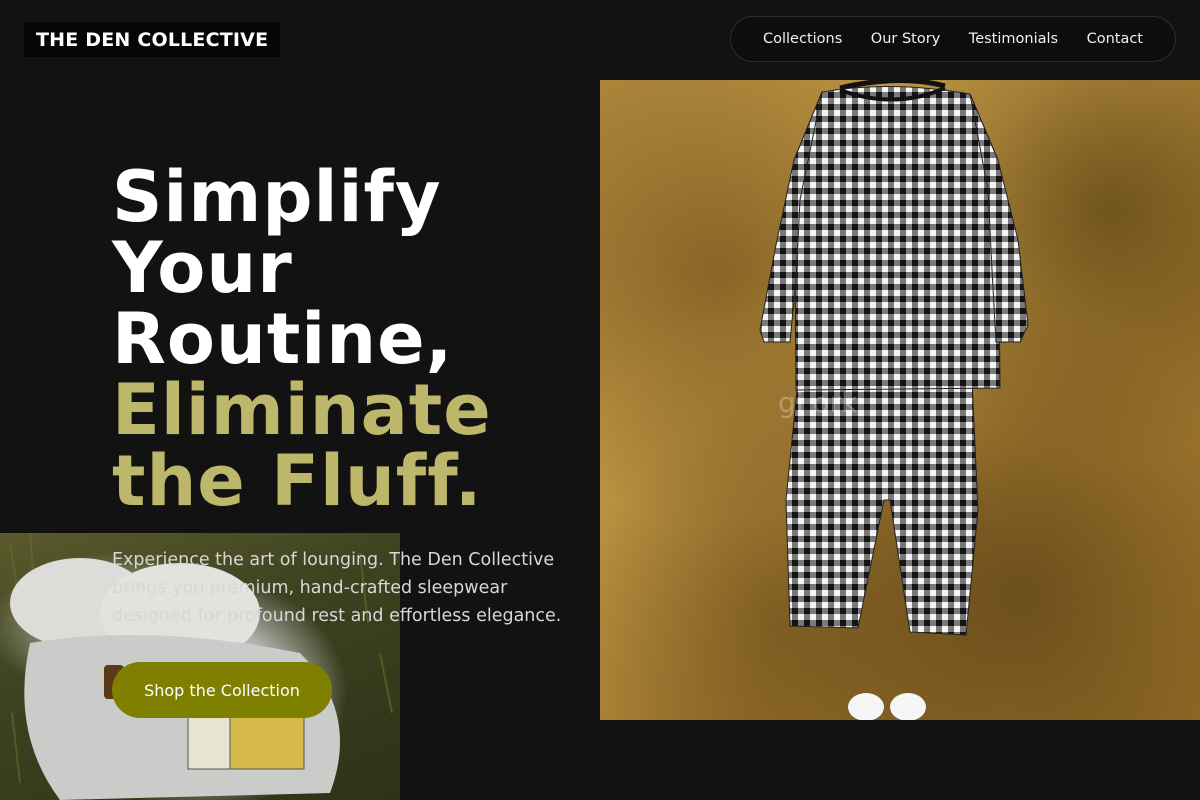 This screenshot has height=800, width=1200. What do you see at coordinates (818, 402) in the screenshot?
I see `image-watermark: gi ork` at bounding box center [818, 402].